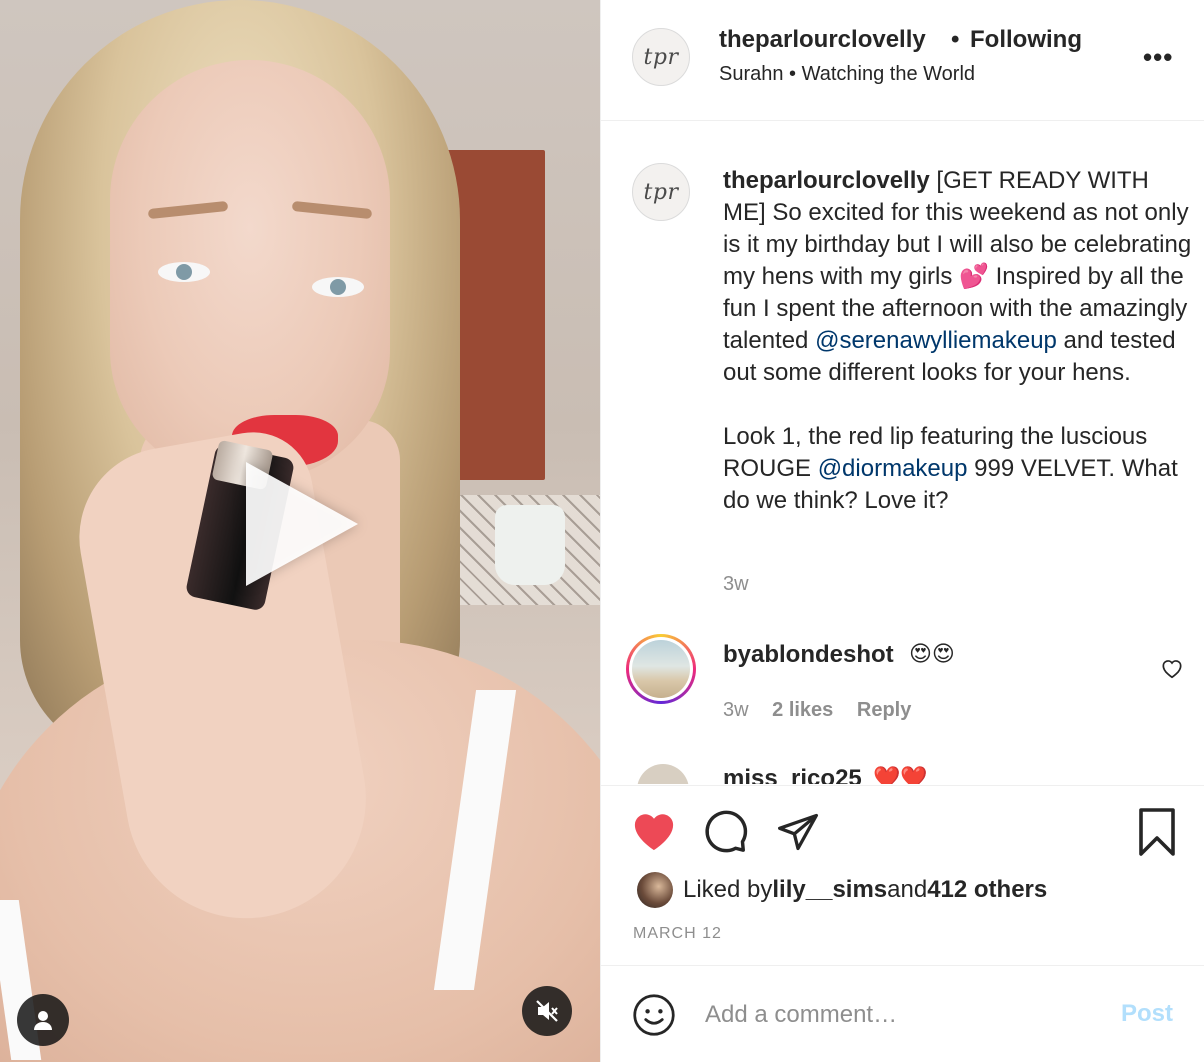 The height and width of the screenshot is (1062, 1204). What do you see at coordinates (893, 468) in the screenshot?
I see `mention-link: @diormakeup` at bounding box center [893, 468].